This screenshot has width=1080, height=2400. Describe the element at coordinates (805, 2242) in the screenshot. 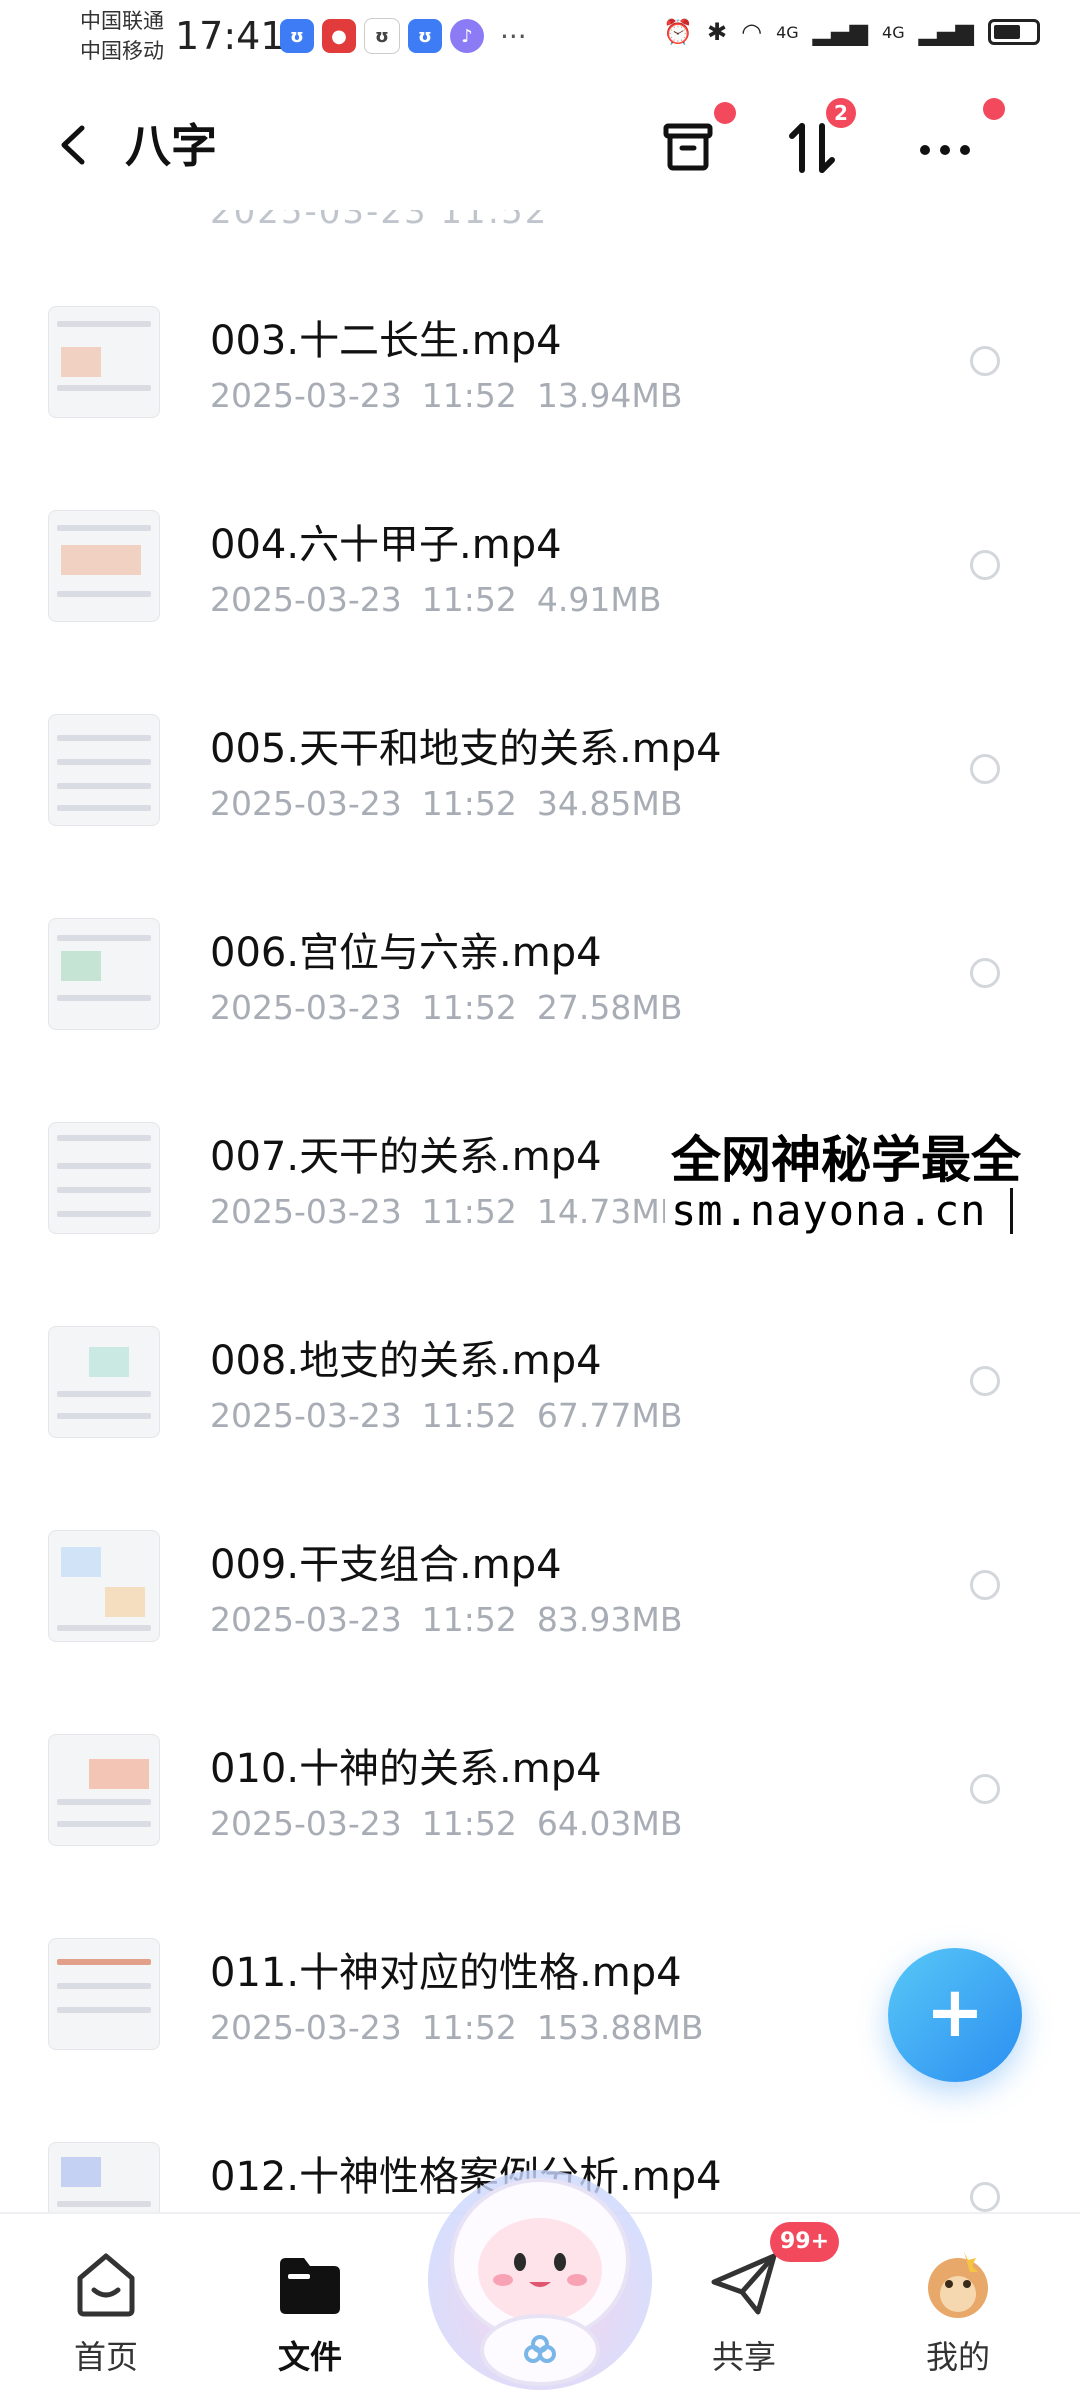

I see `share-count-badge: 99+` at that location.